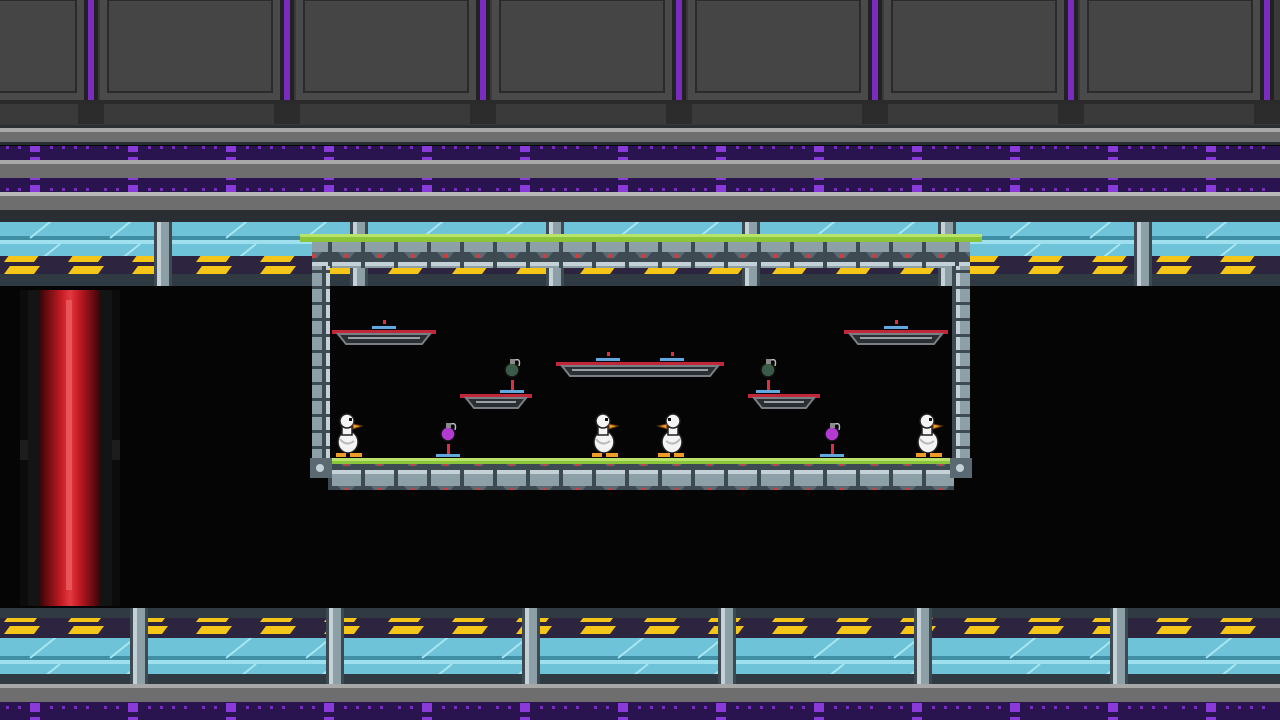 This screenshot has height=720, width=1280. What do you see at coordinates (640, 435) in the screenshot?
I see `ducks` at bounding box center [640, 435].